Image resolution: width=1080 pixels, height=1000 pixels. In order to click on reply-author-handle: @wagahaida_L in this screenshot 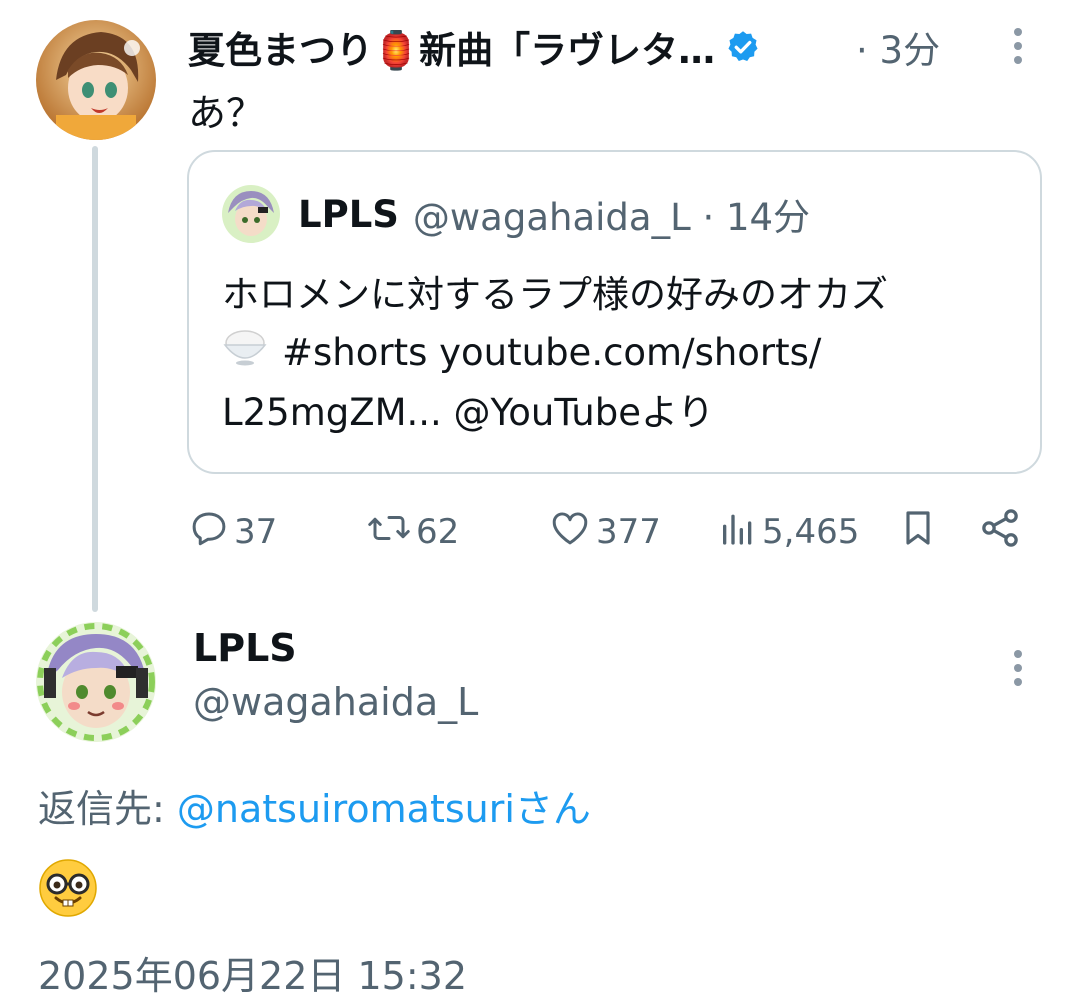, I will do `click(335, 702)`.